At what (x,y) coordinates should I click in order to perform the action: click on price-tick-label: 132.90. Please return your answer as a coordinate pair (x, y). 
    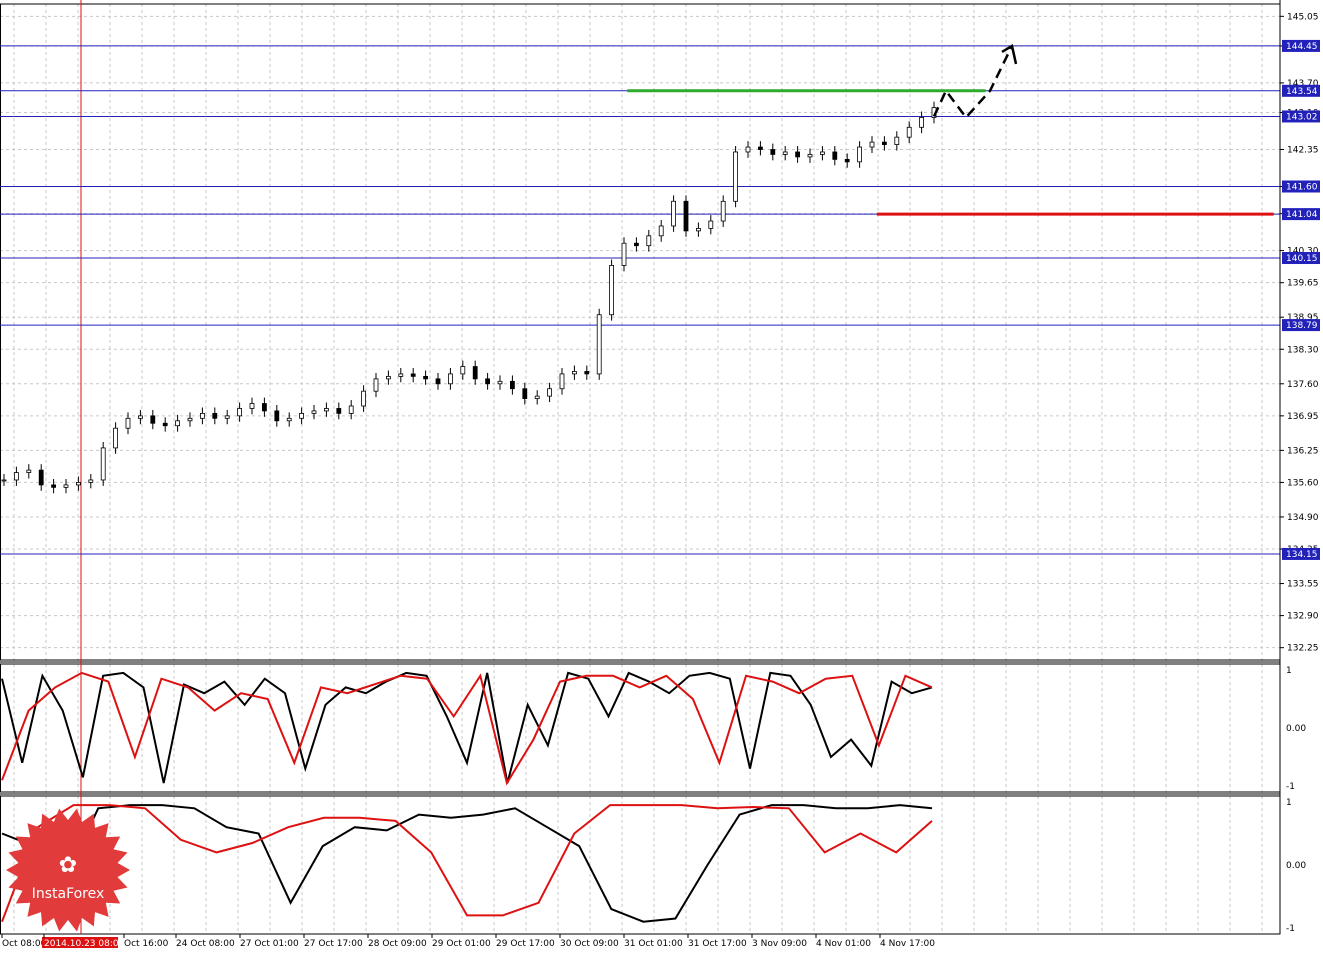
    Looking at the image, I should click on (1303, 617).